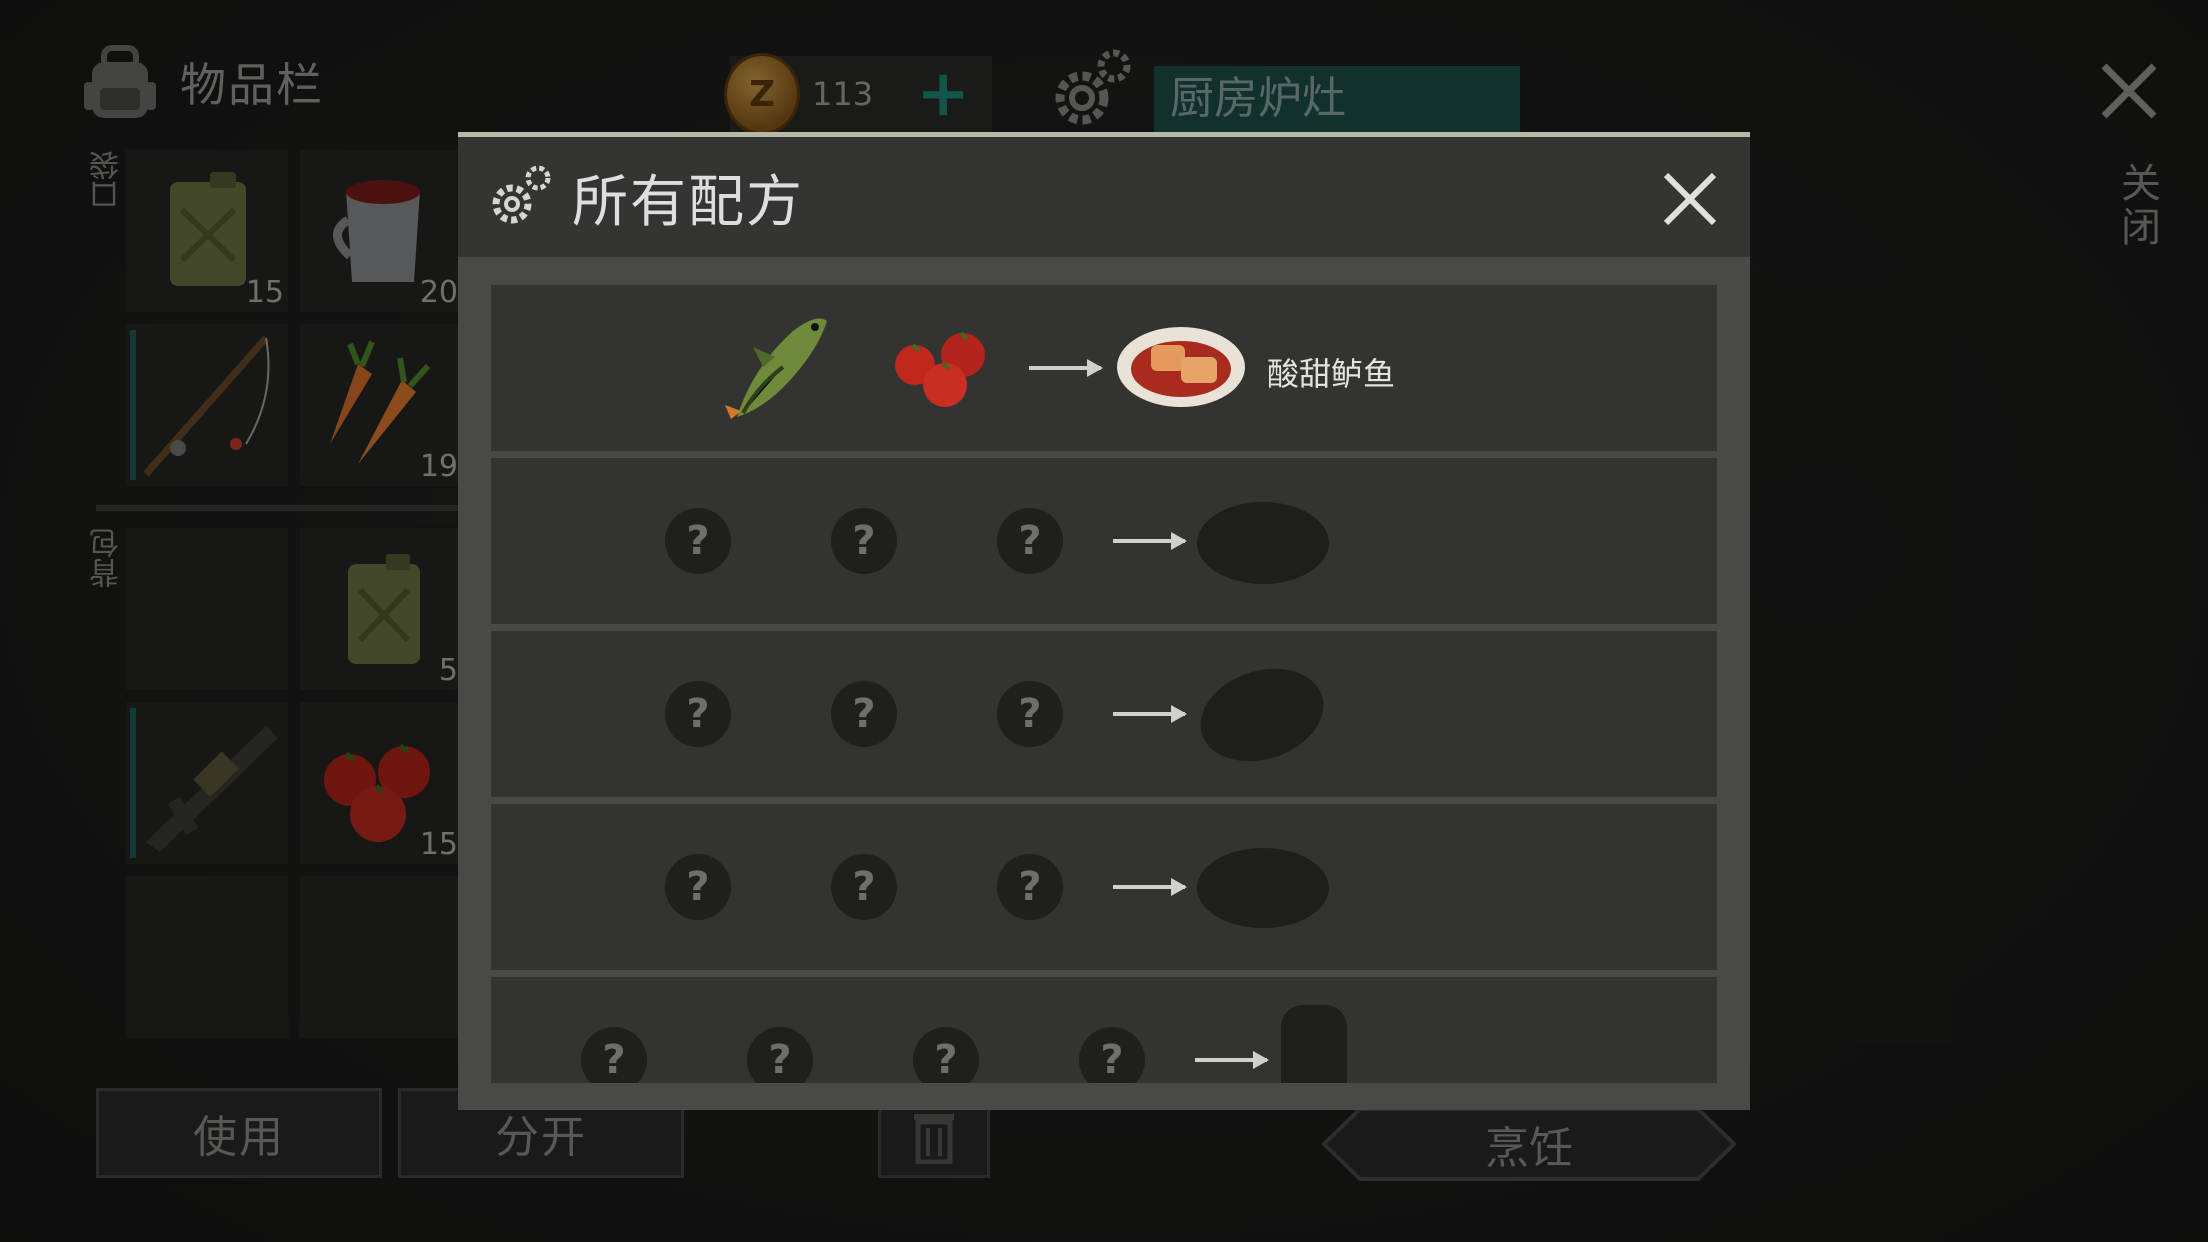 Image resolution: width=2208 pixels, height=1242 pixels. Describe the element at coordinates (1181, 367) in the screenshot. I see `sweet-sour-perch-icon` at that location.